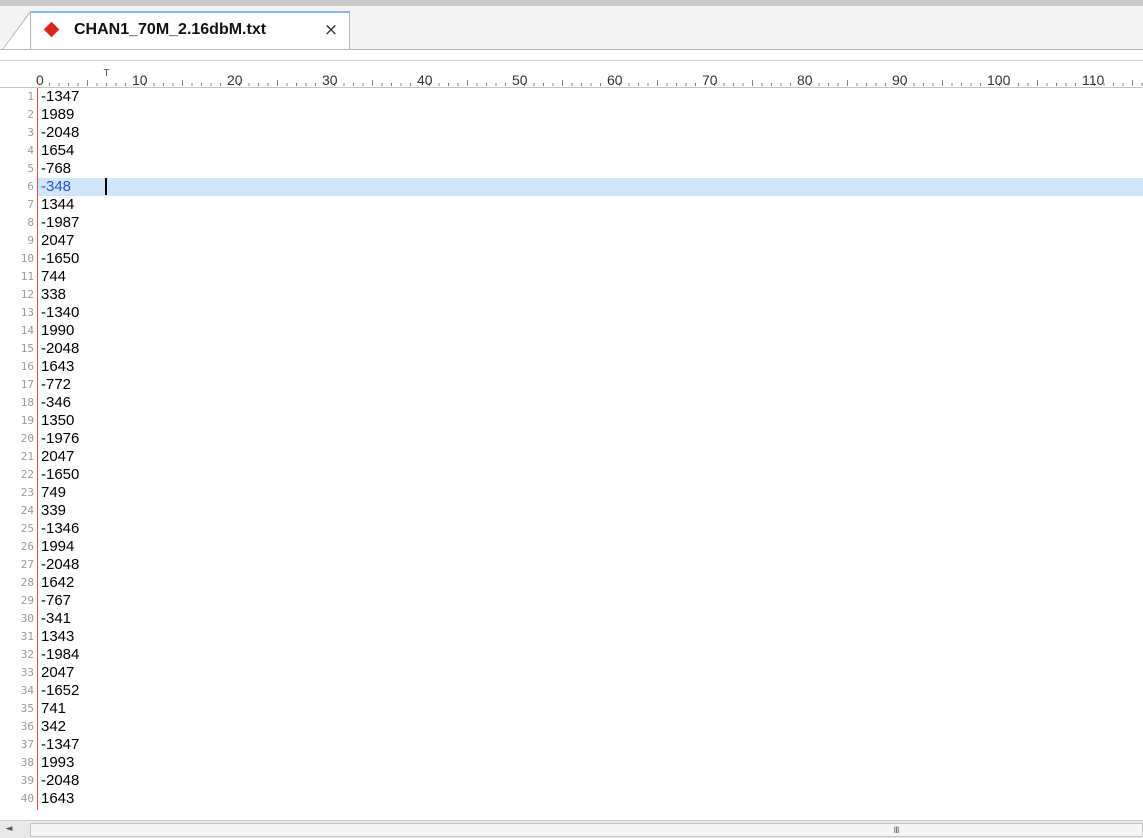  Describe the element at coordinates (53, 493) in the screenshot. I see `text-line: 749` at that location.